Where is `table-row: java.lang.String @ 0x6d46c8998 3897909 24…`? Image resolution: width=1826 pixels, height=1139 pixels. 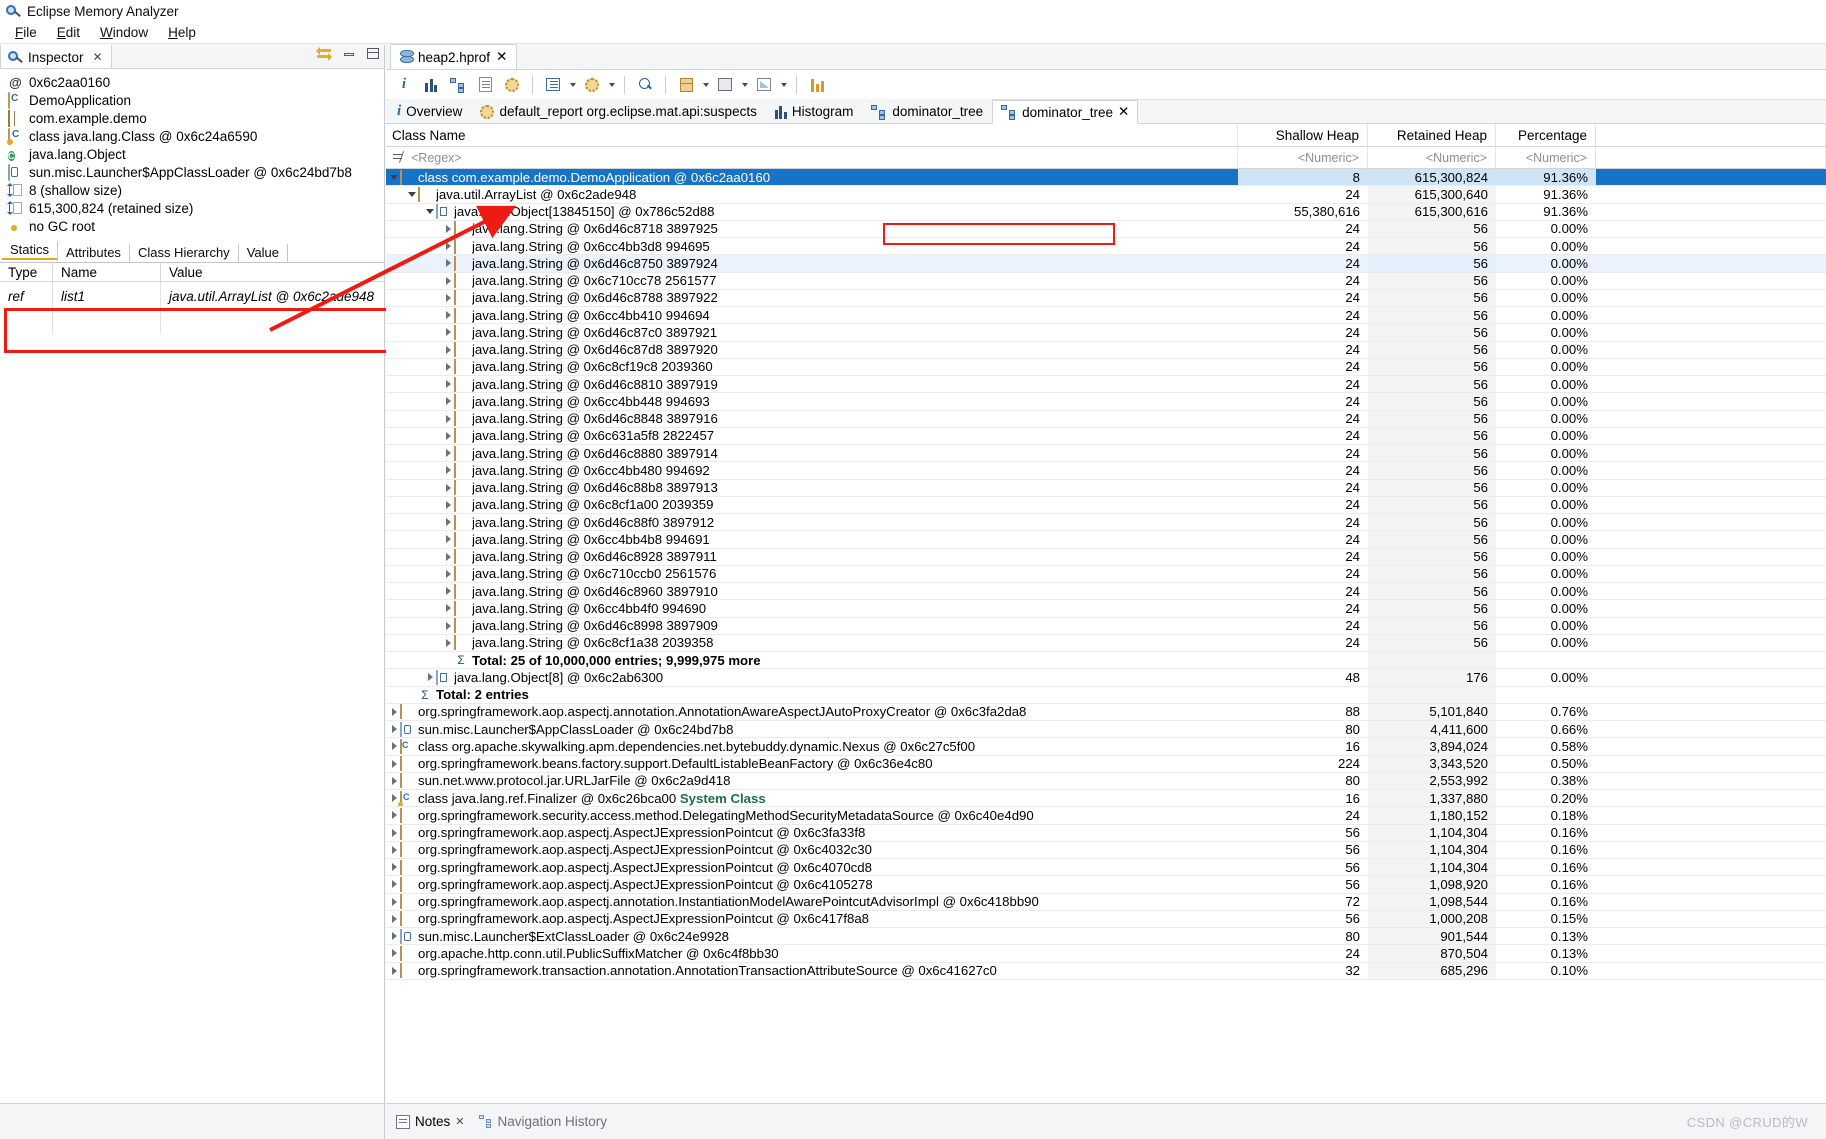 table-row: java.lang.String @ 0x6d46c8998 3897909 24… is located at coordinates (1106, 626).